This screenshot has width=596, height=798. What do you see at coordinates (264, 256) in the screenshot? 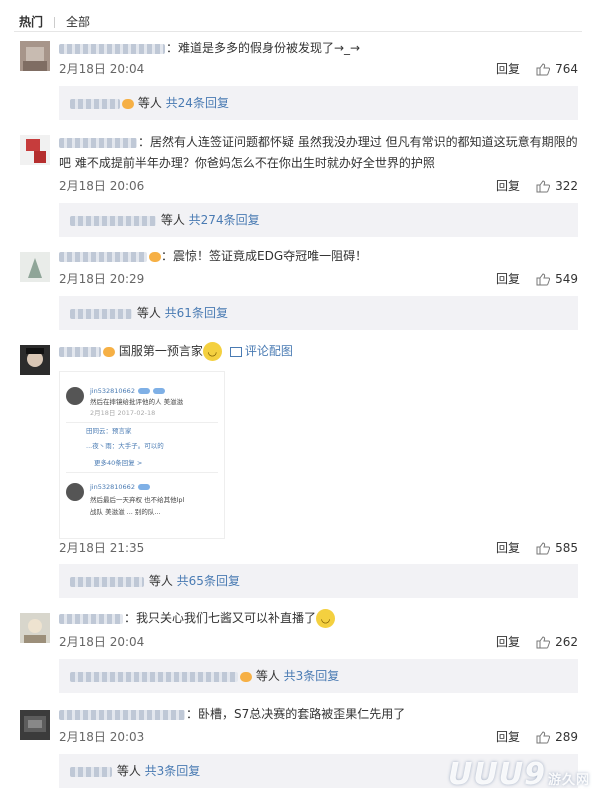
I see `comment-content: ：震惊！签证竟成EDG夺冠唯一阻碍！` at bounding box center [264, 256].